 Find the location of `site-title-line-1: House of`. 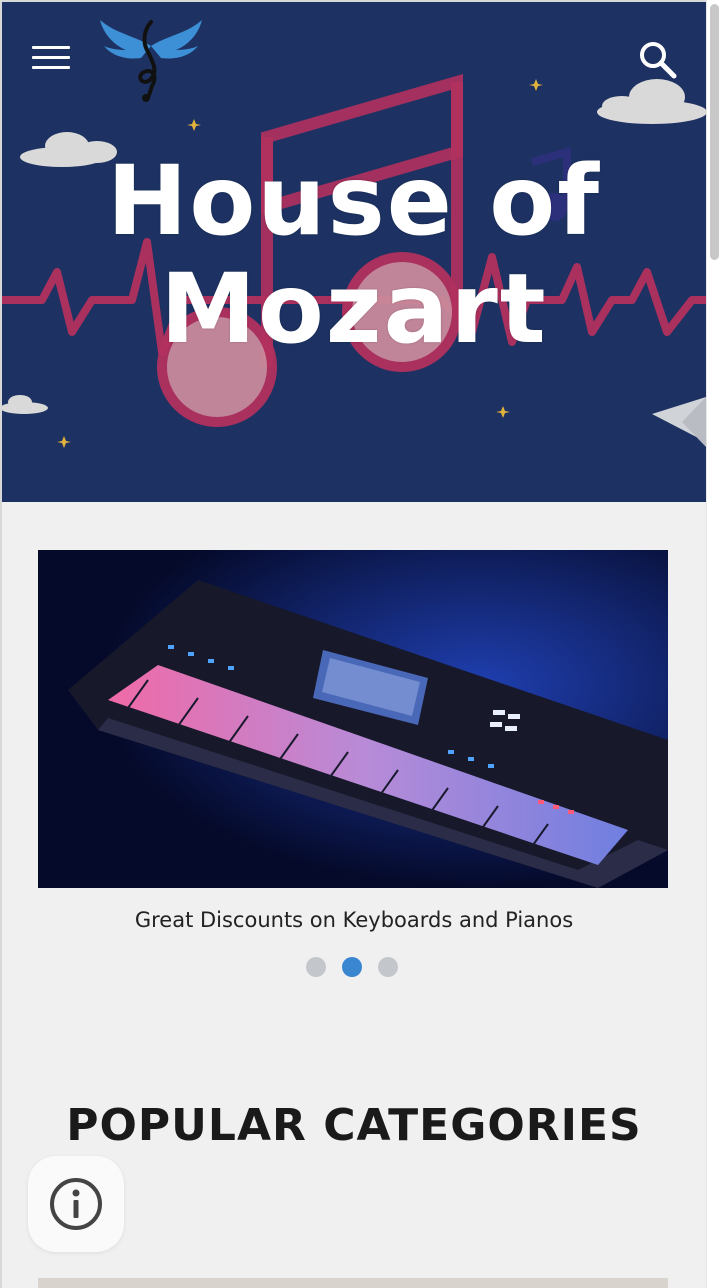

site-title-line-1: House of is located at coordinates (354, 201).